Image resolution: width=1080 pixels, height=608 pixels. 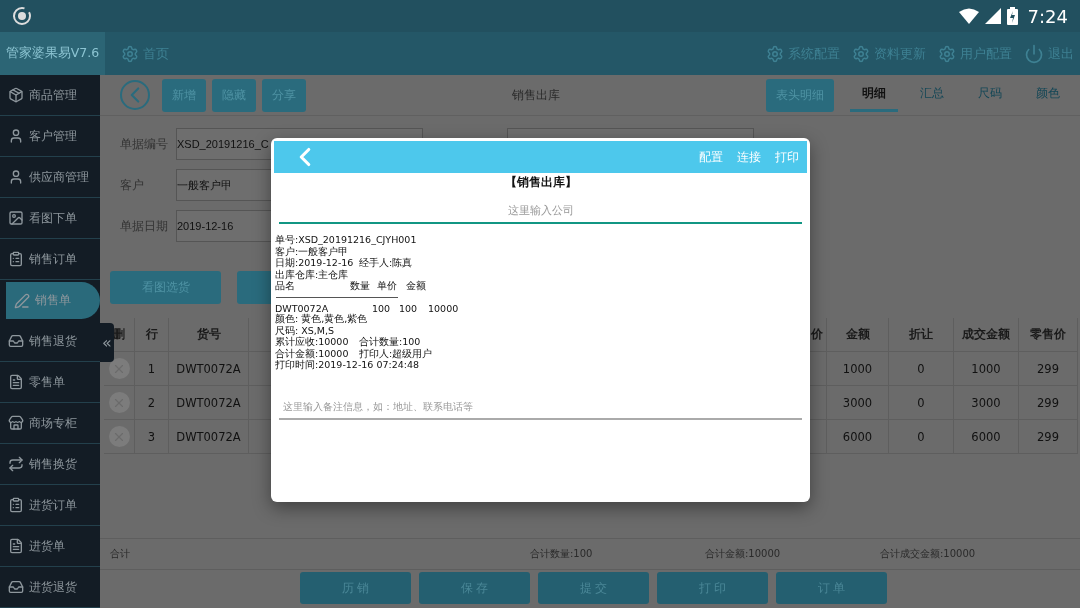 What do you see at coordinates (152, 402) in the screenshot?
I see `table-cell: 2` at bounding box center [152, 402].